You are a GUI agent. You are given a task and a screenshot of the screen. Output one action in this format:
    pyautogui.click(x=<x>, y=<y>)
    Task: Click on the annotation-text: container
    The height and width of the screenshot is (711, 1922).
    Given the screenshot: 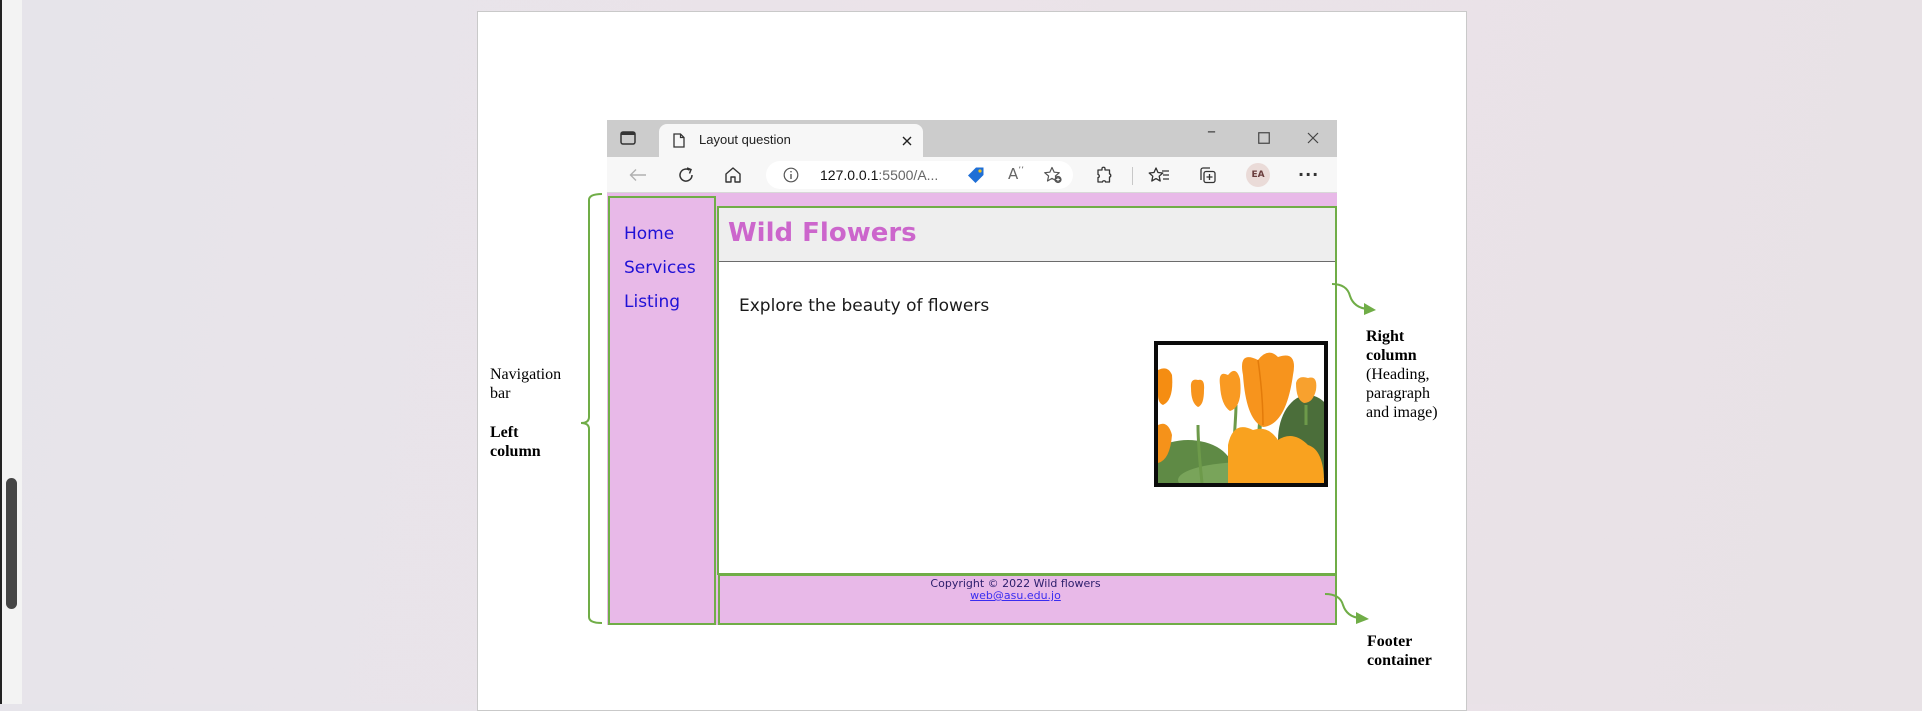 What is the action you would take?
    pyautogui.click(x=1399, y=660)
    